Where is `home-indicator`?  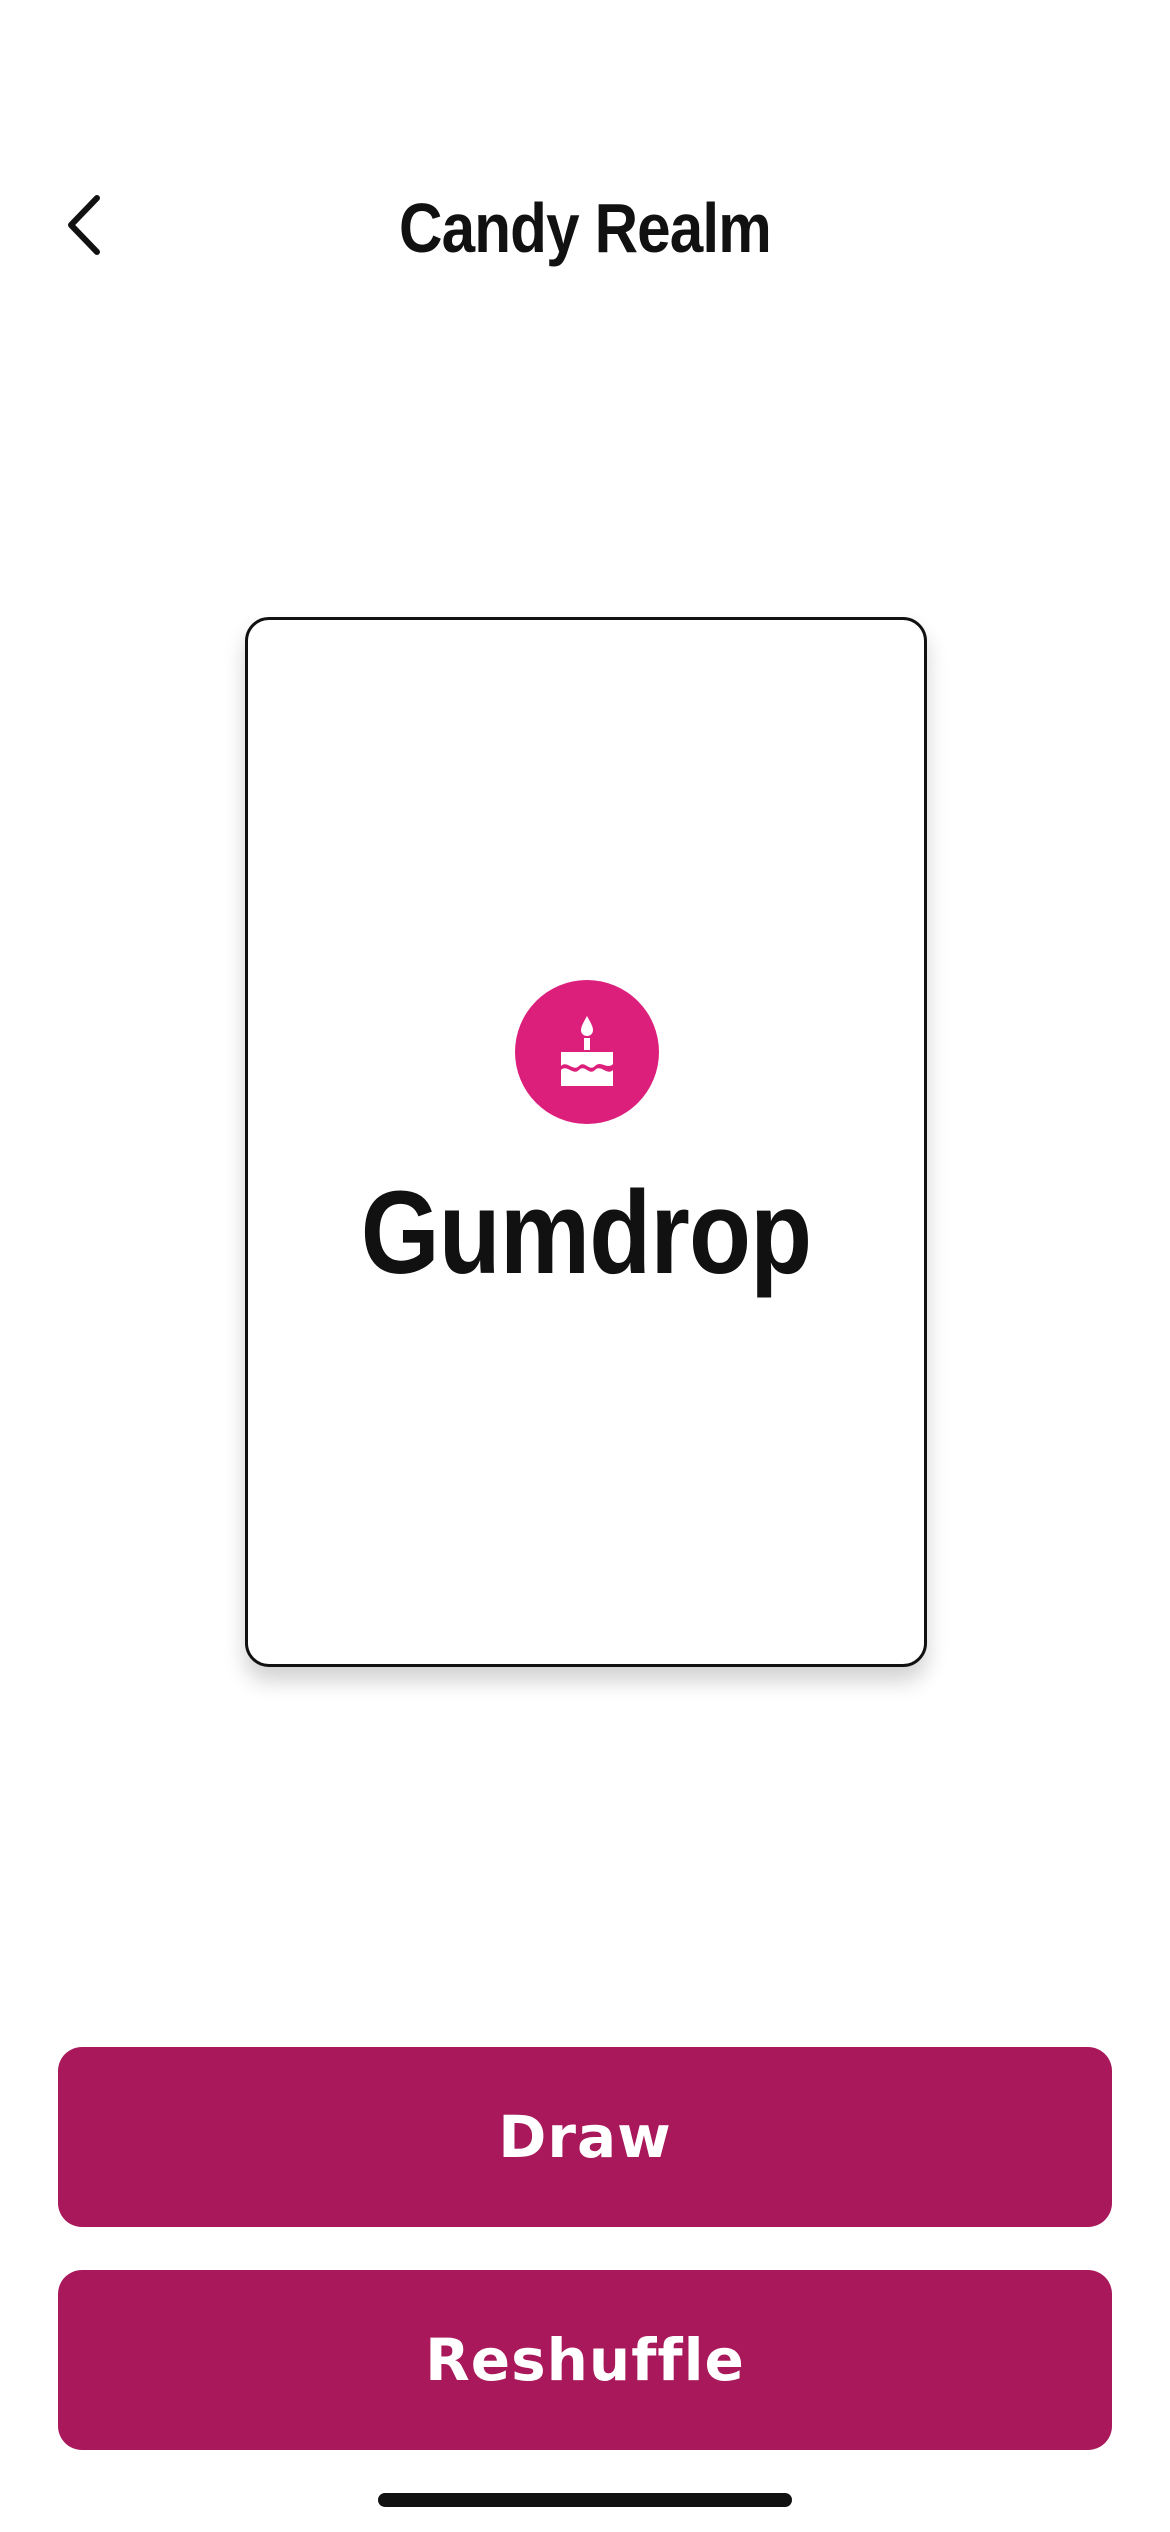
home-indicator is located at coordinates (585, 2500).